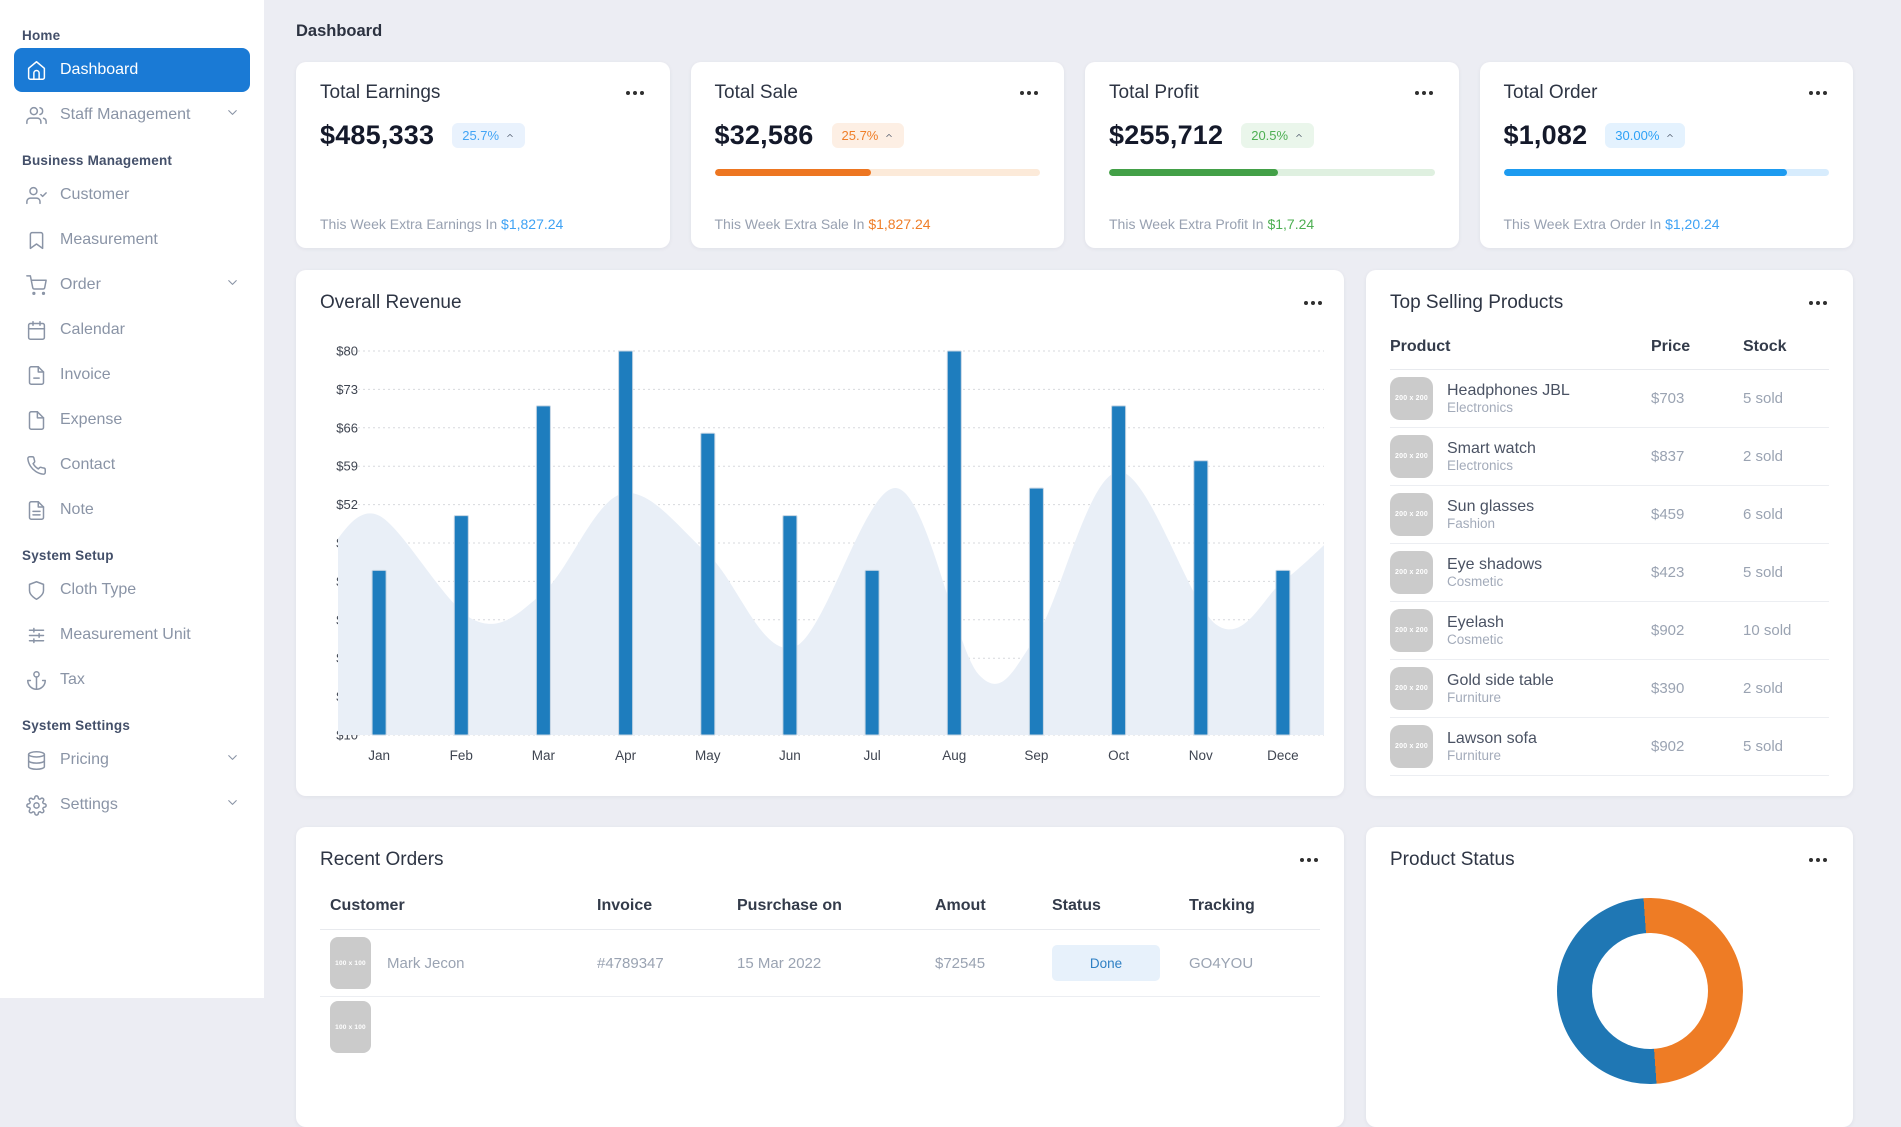 The width and height of the screenshot is (1901, 1127). I want to click on product-status-menu-icon, so click(1818, 860).